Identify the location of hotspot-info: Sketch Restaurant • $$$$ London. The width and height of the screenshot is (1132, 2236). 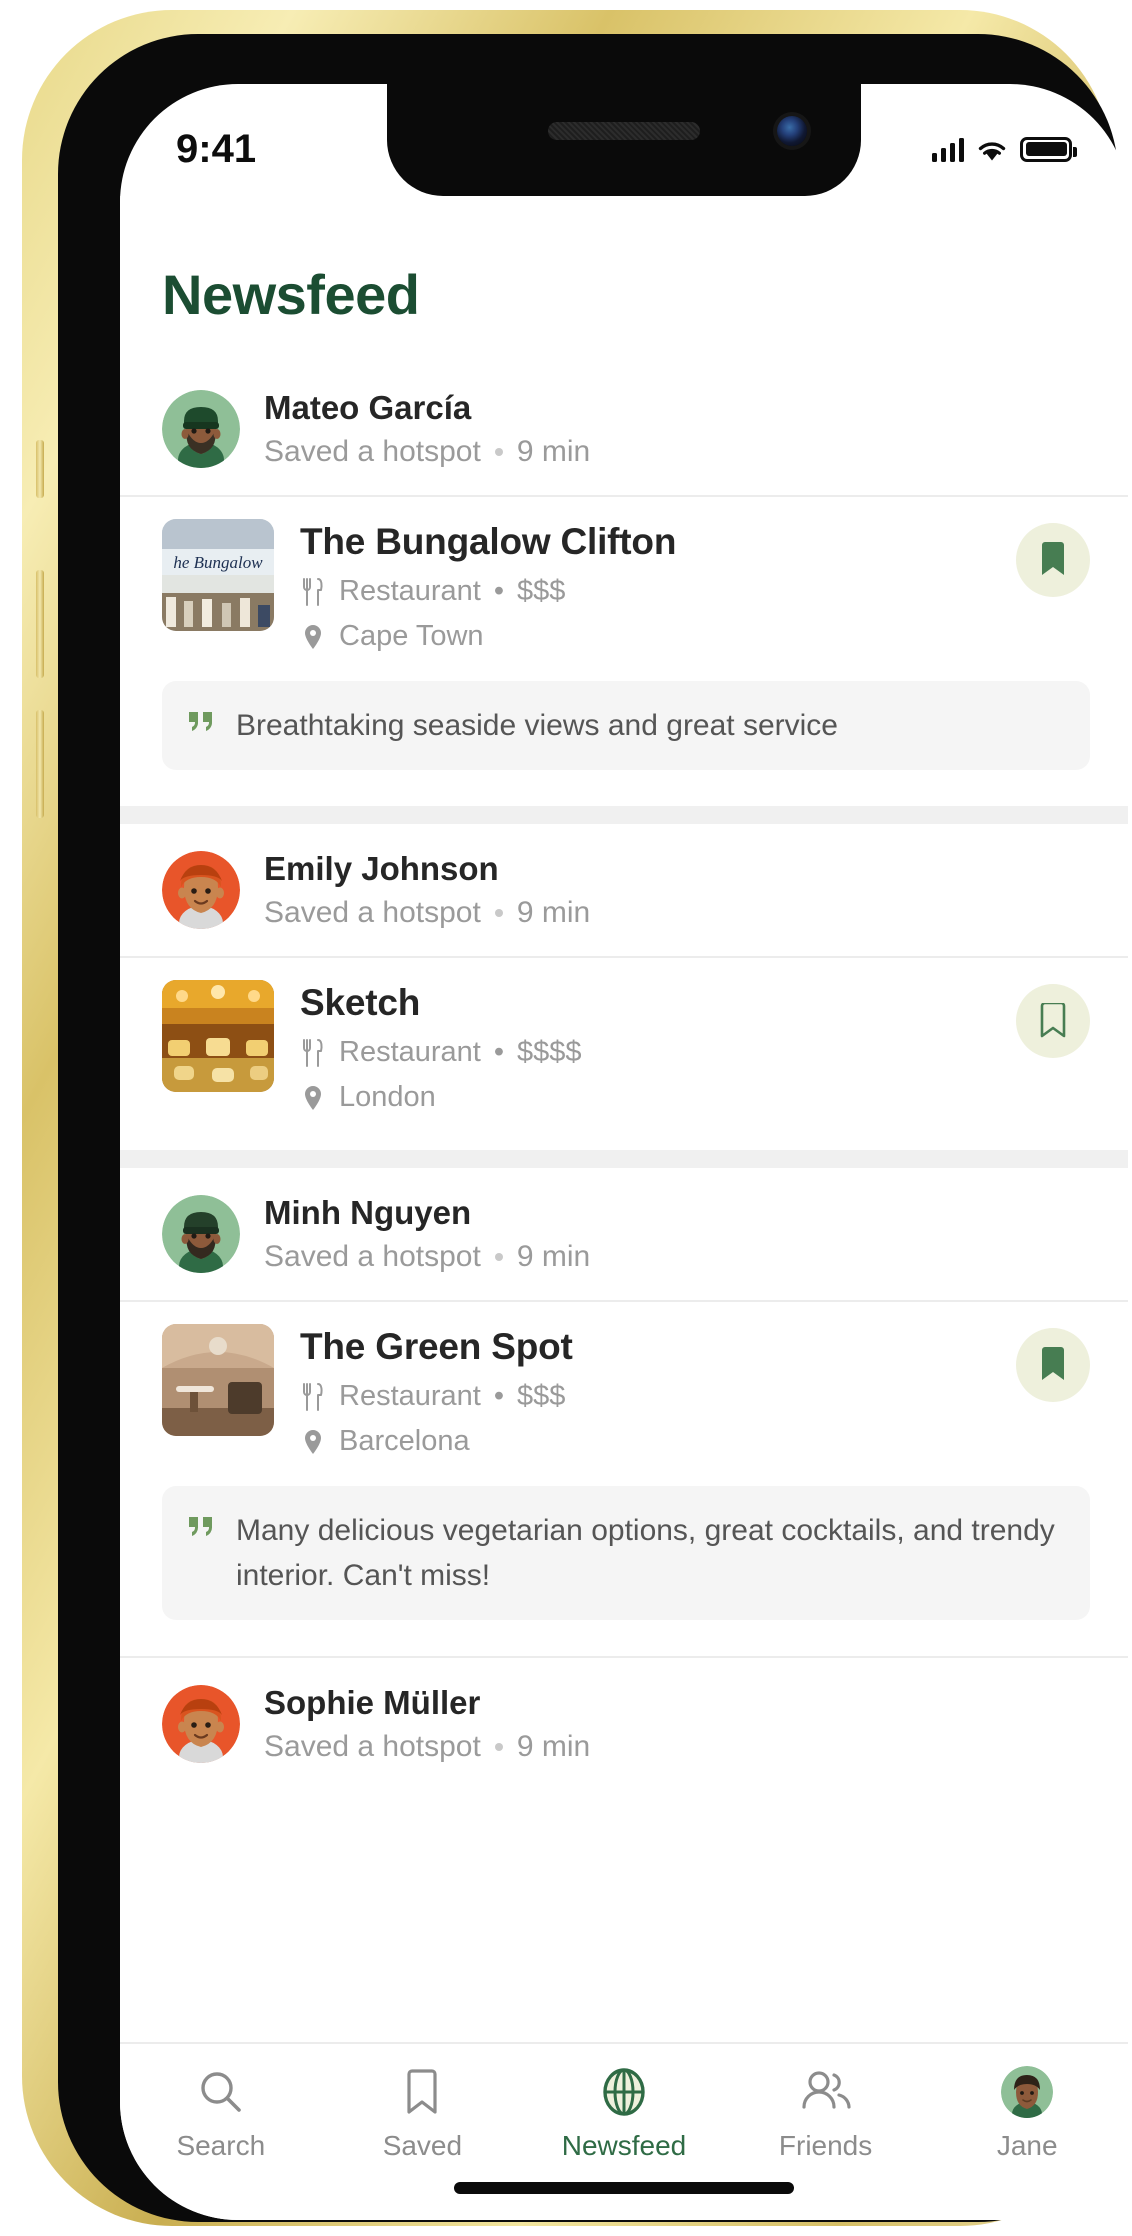
(645, 1047).